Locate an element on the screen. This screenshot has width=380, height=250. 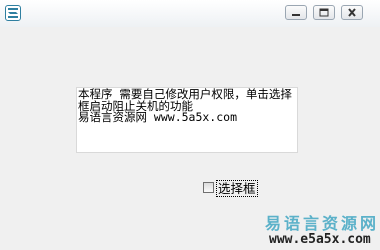
maximize-button is located at coordinates (324, 12).